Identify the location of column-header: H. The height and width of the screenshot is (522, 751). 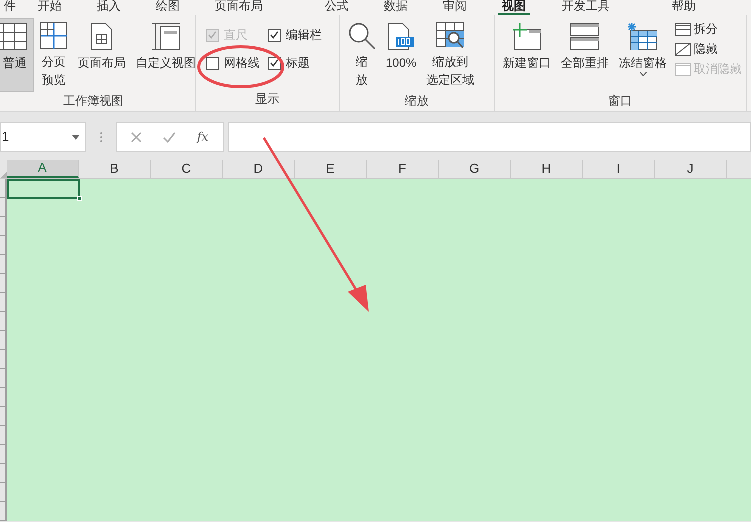
(547, 169).